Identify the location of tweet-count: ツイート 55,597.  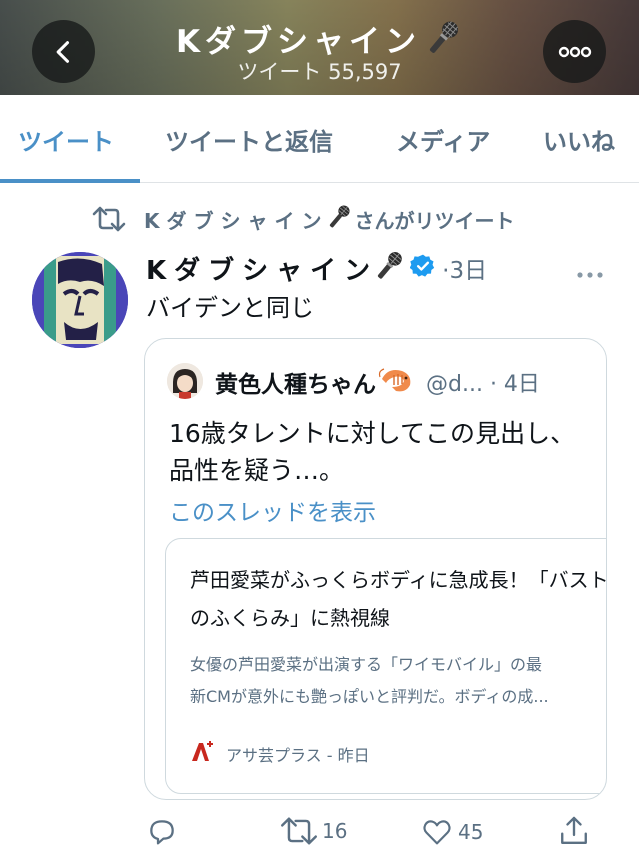
(319, 72).